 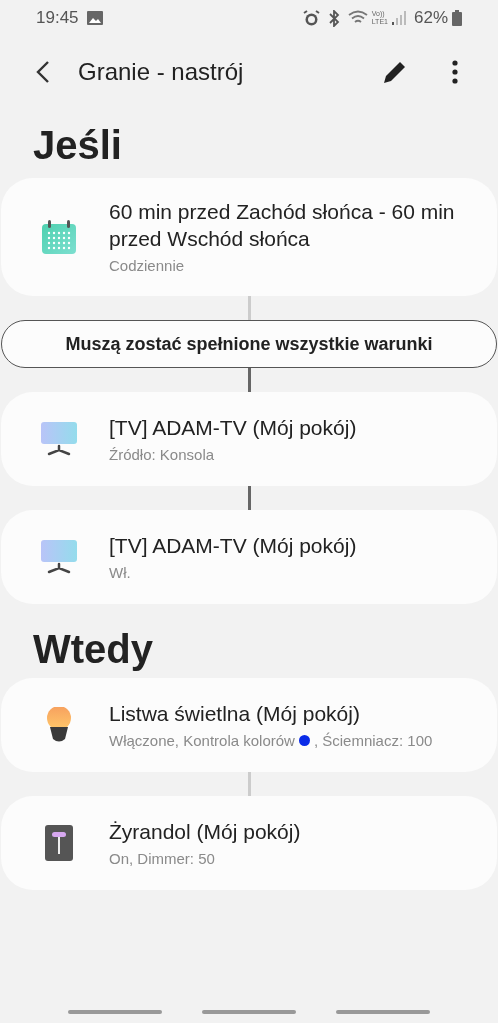 I want to click on light-bulb-icon, so click(x=59, y=725).